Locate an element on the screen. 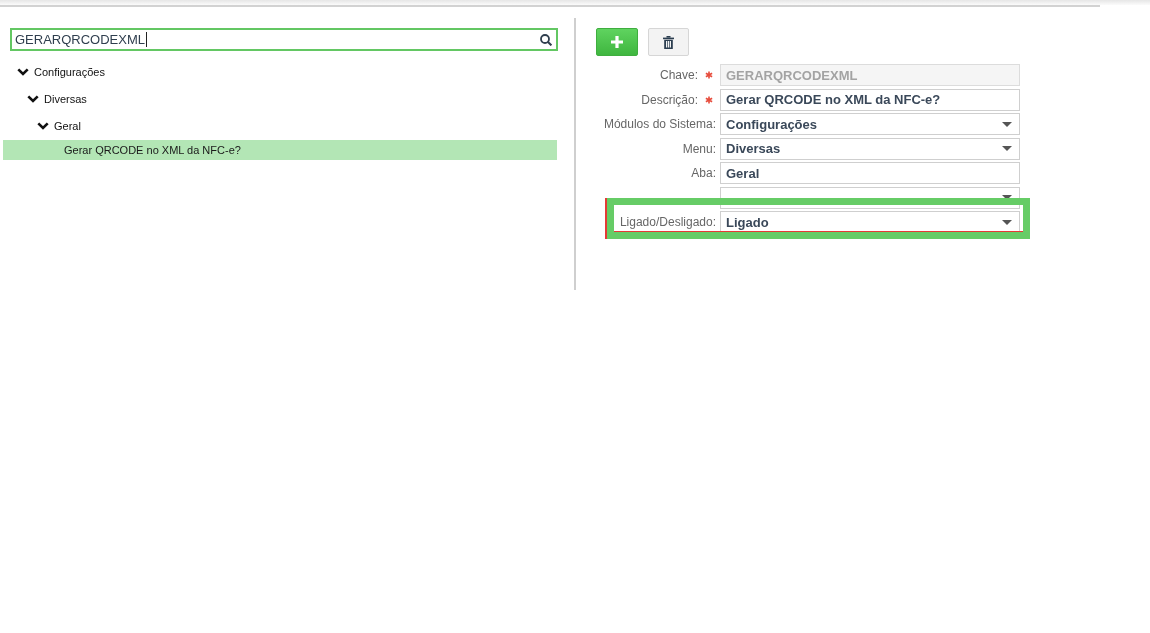  tree-item: Configurações is located at coordinates (280, 71).